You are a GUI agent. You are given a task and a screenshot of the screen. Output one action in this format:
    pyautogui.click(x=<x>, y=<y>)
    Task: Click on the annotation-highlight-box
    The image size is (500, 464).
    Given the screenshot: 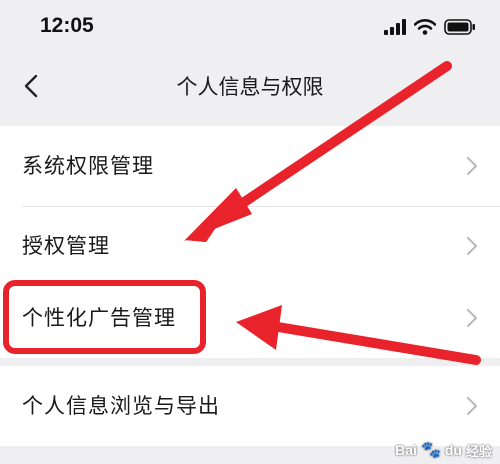 What is the action you would take?
    pyautogui.click(x=104, y=317)
    